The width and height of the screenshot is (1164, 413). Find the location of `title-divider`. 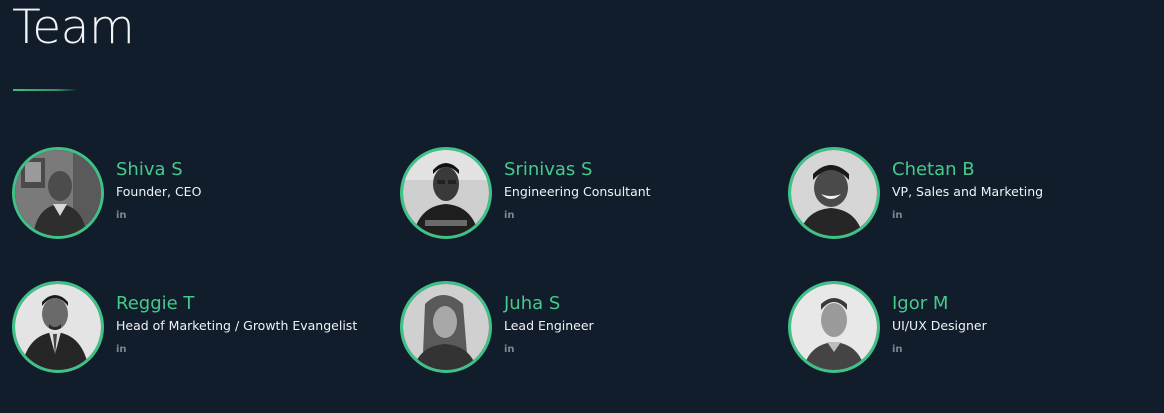

title-divider is located at coordinates (45, 90).